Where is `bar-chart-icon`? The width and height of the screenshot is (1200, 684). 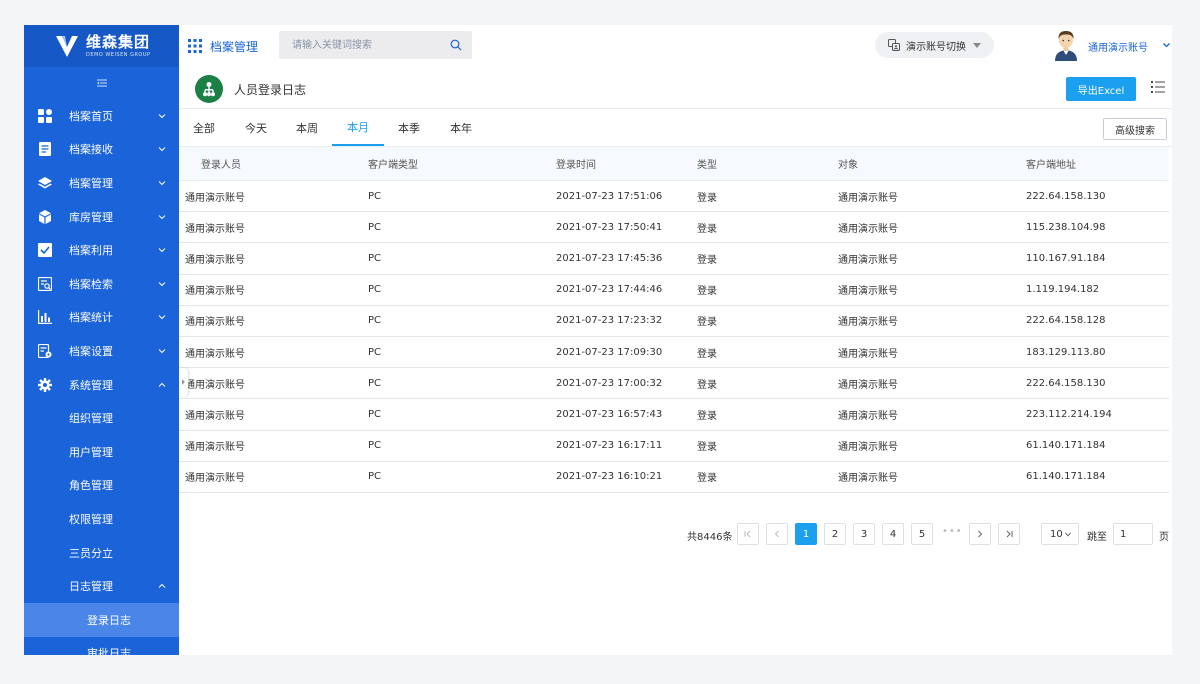 bar-chart-icon is located at coordinates (45, 317).